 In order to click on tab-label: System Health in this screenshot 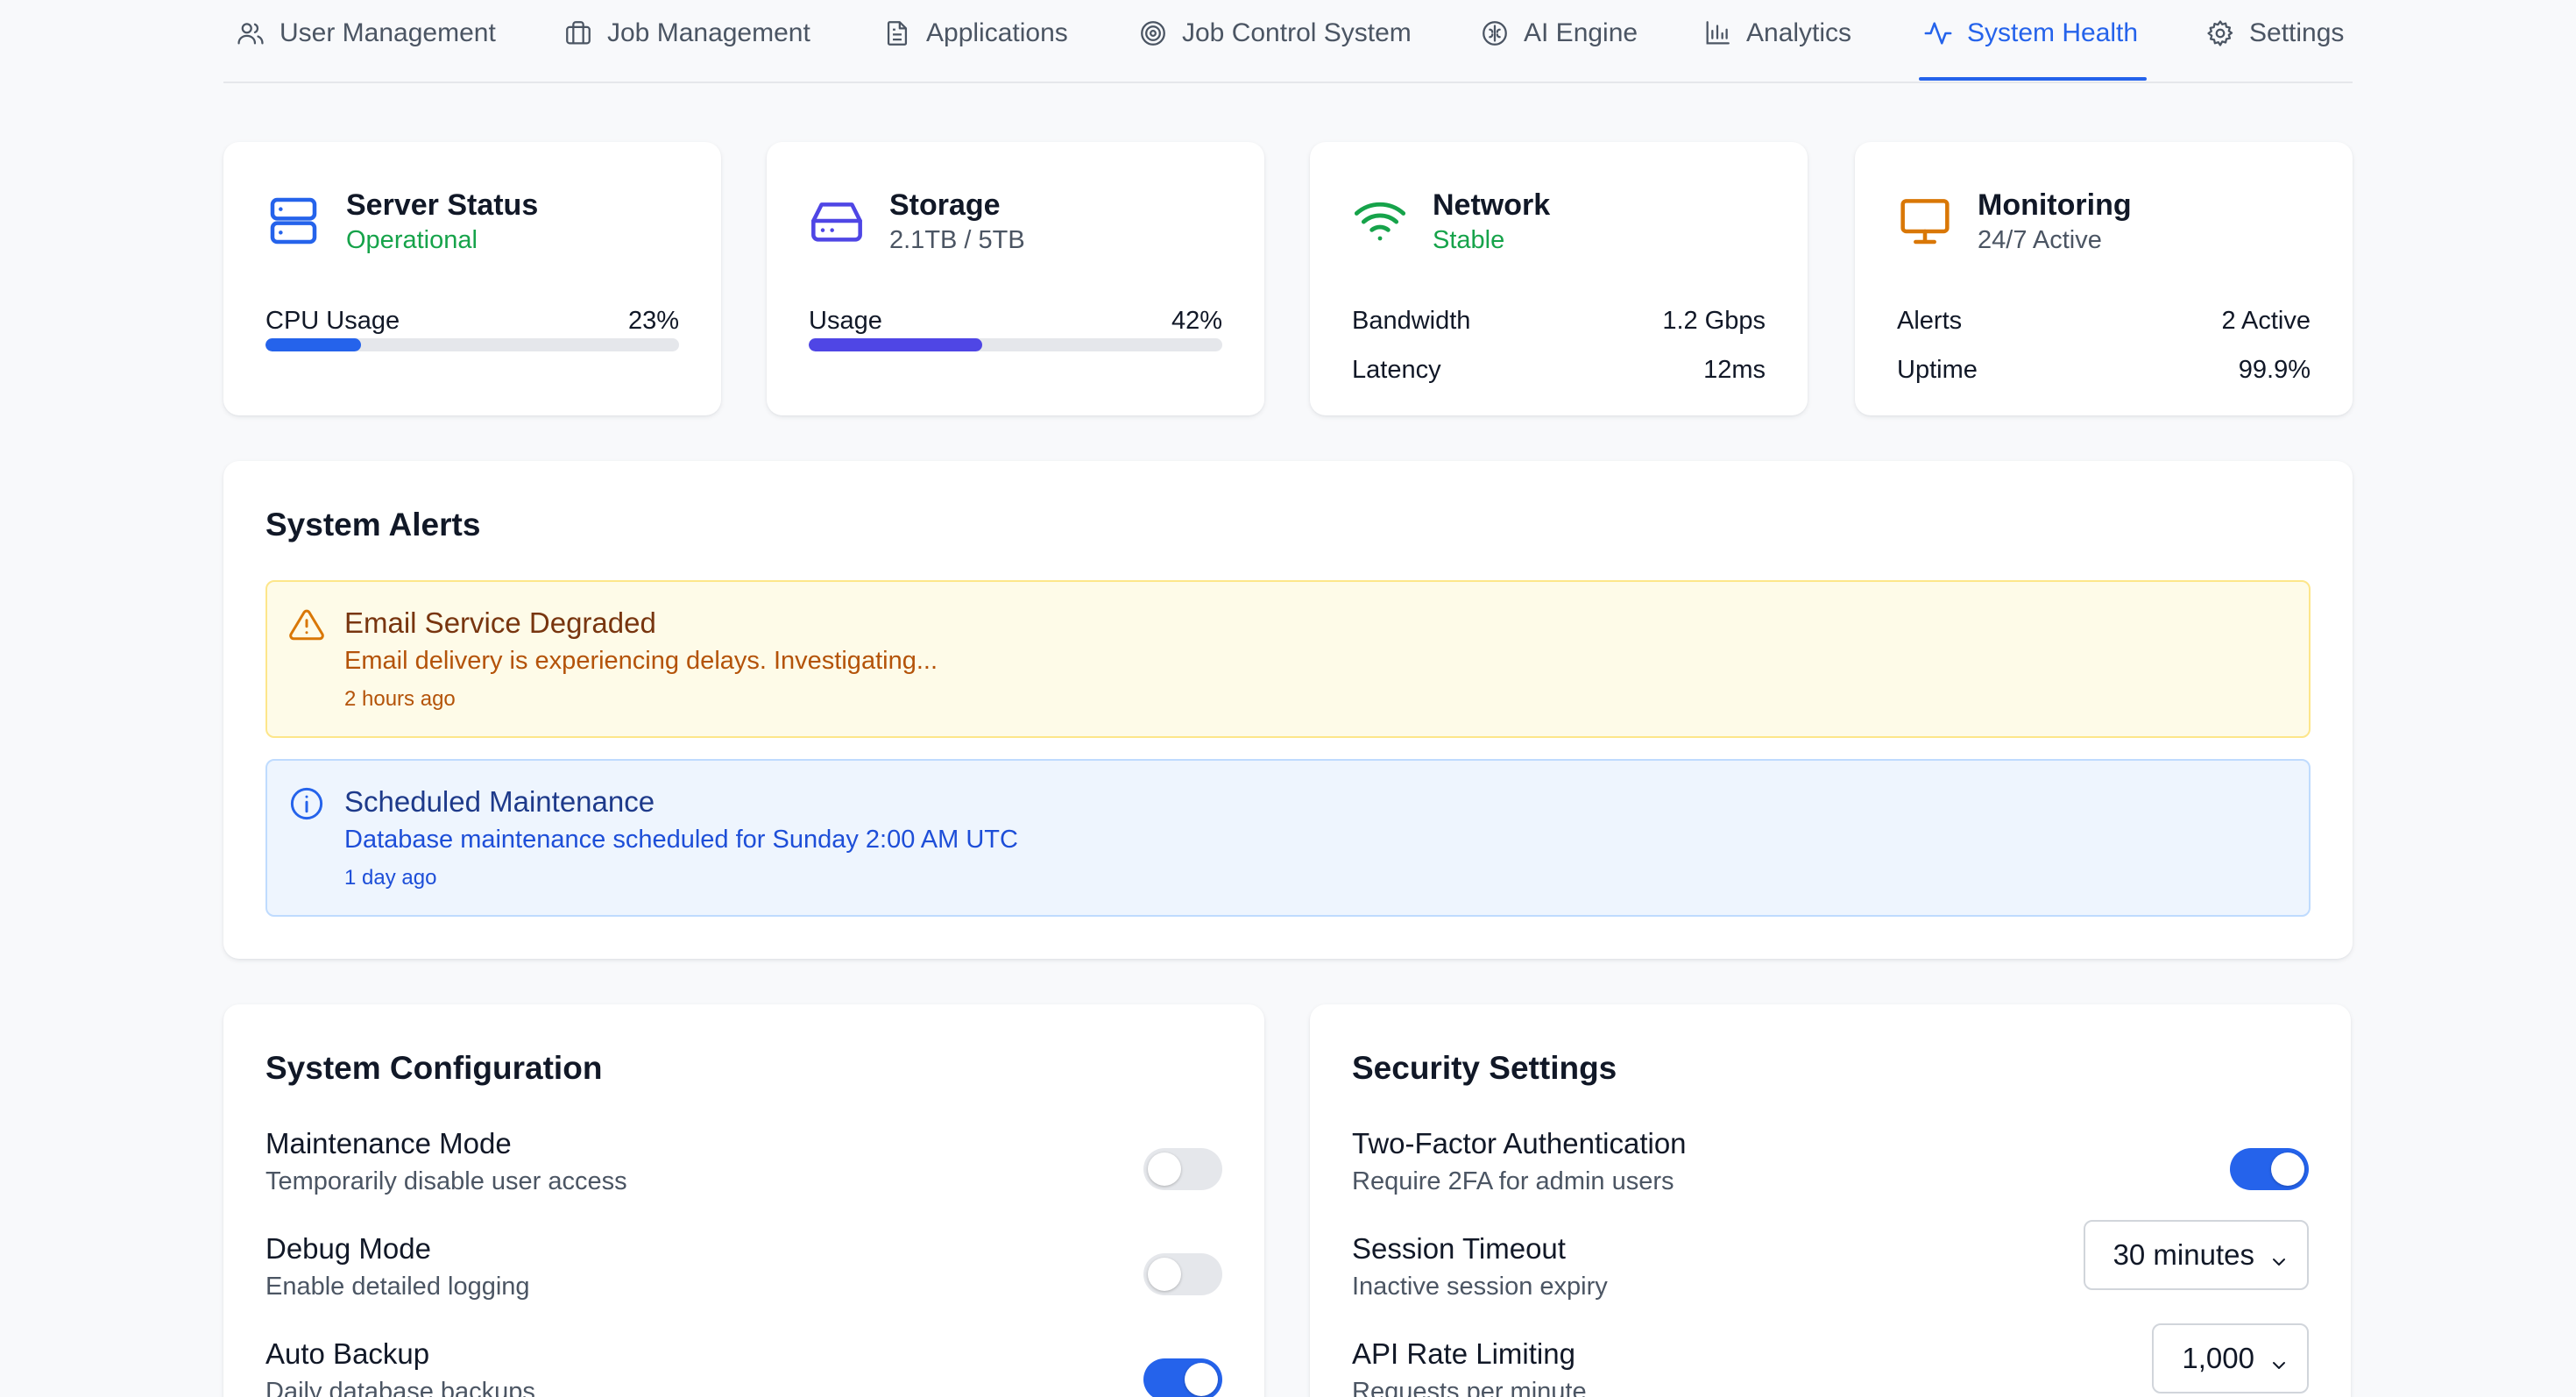, I will do `click(2053, 33)`.